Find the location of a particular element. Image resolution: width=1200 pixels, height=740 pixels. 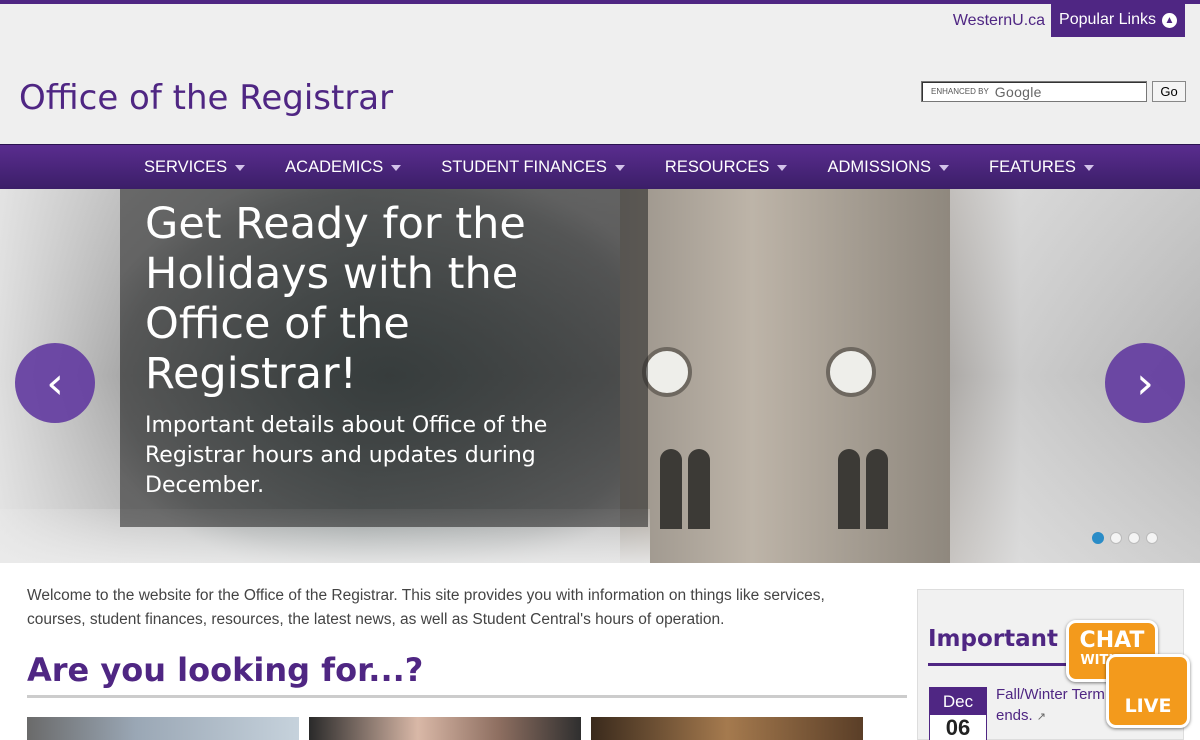

popular-links-button: Popular Links ▲ is located at coordinates (1118, 20).